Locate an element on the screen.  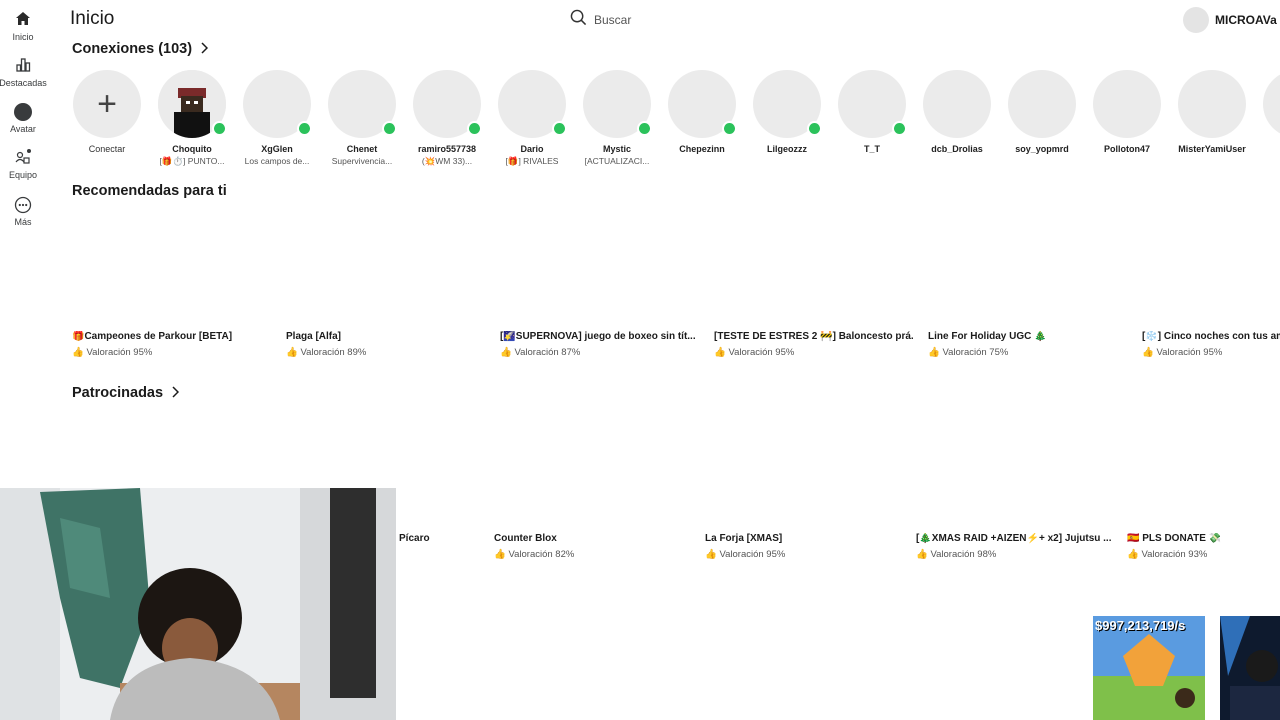
sidebar-item-mas: Más is located at coordinates (23, 211).